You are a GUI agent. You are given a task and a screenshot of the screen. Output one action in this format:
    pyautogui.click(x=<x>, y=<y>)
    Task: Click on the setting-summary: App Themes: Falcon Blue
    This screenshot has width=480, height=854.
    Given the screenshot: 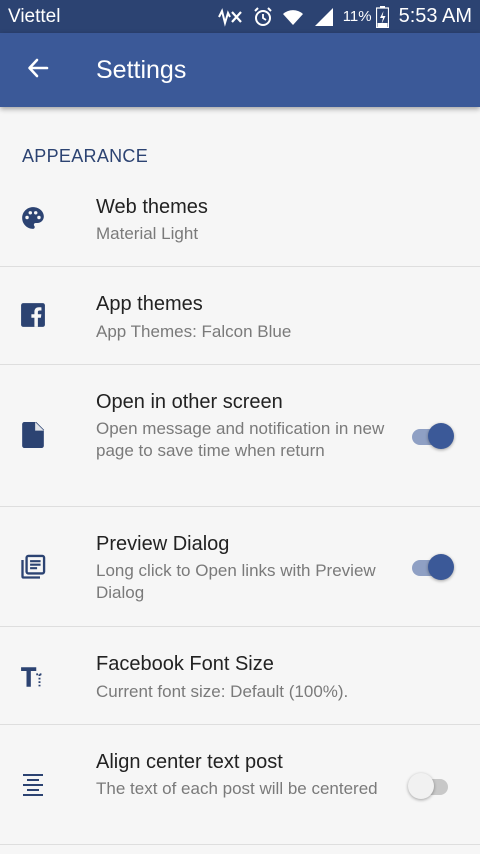 What is the action you would take?
    pyautogui.click(x=194, y=331)
    